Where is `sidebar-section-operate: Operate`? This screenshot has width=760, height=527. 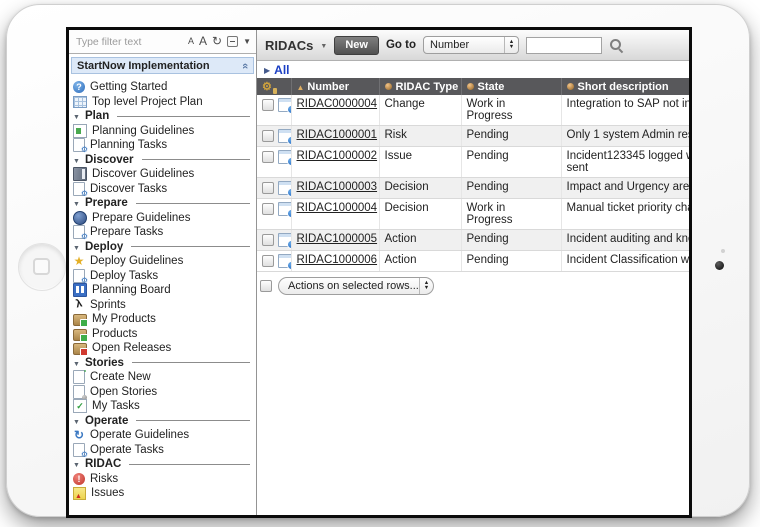 sidebar-section-operate: Operate is located at coordinates (164, 421).